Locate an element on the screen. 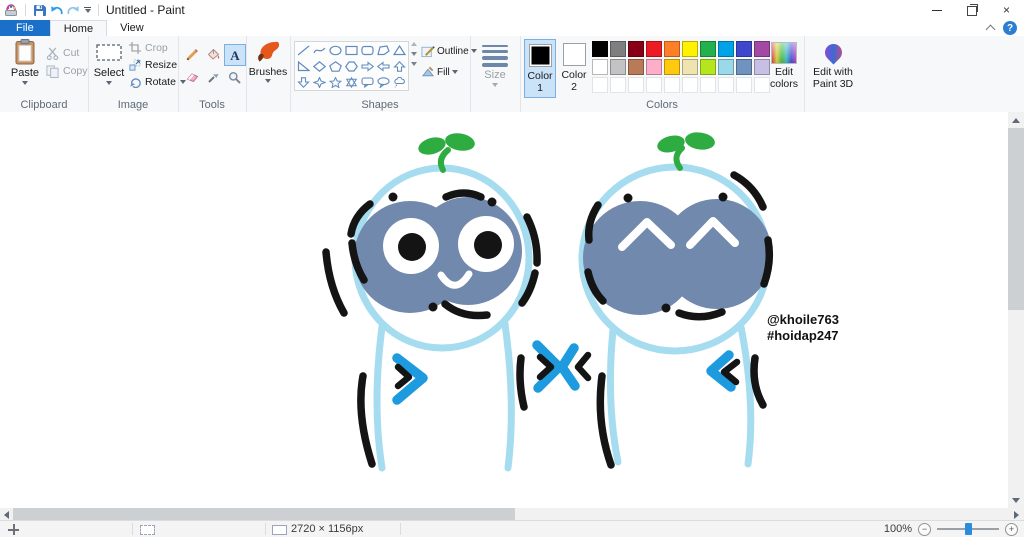 This screenshot has height=537, width=1024. select-dropdown is located at coordinates (109, 83).